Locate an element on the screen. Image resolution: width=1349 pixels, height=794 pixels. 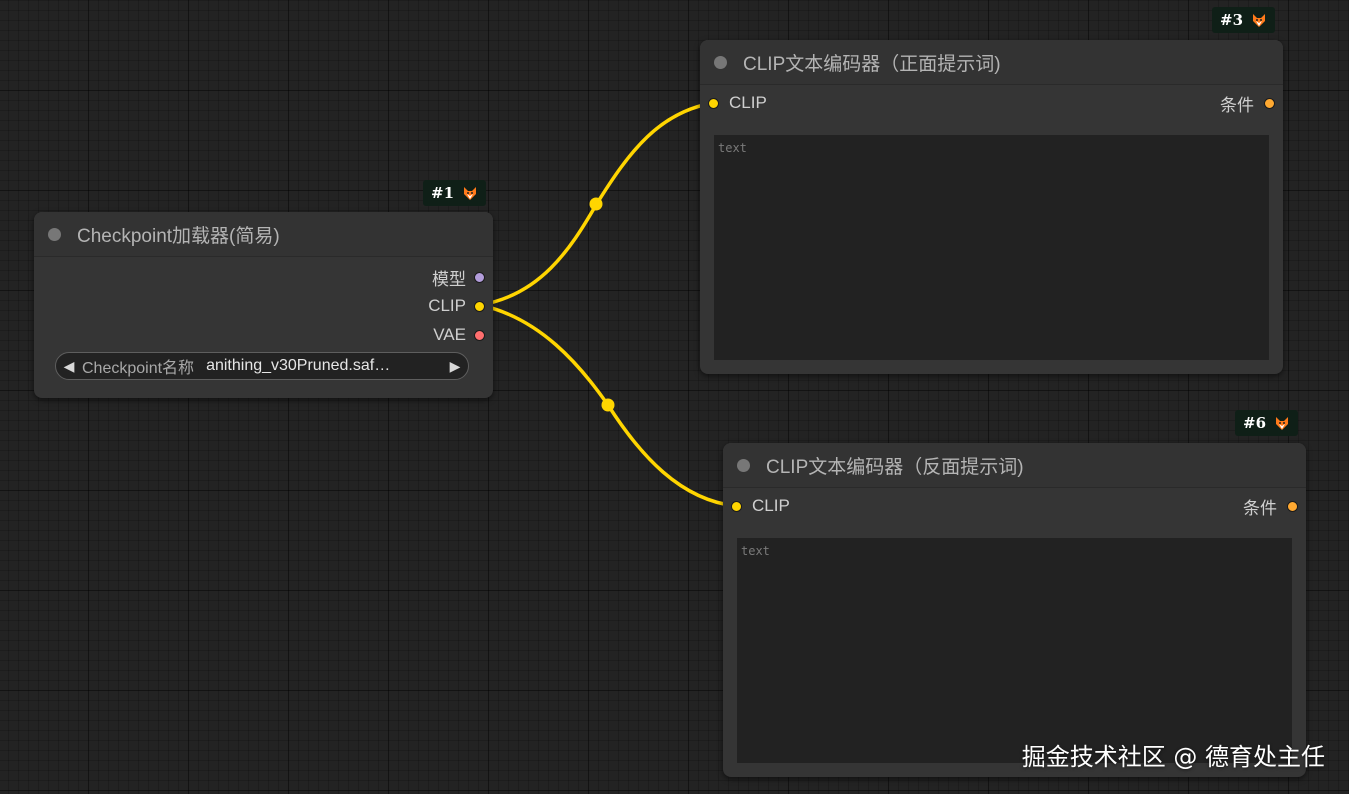
slot-label: VAE is located at coordinates (449, 334).